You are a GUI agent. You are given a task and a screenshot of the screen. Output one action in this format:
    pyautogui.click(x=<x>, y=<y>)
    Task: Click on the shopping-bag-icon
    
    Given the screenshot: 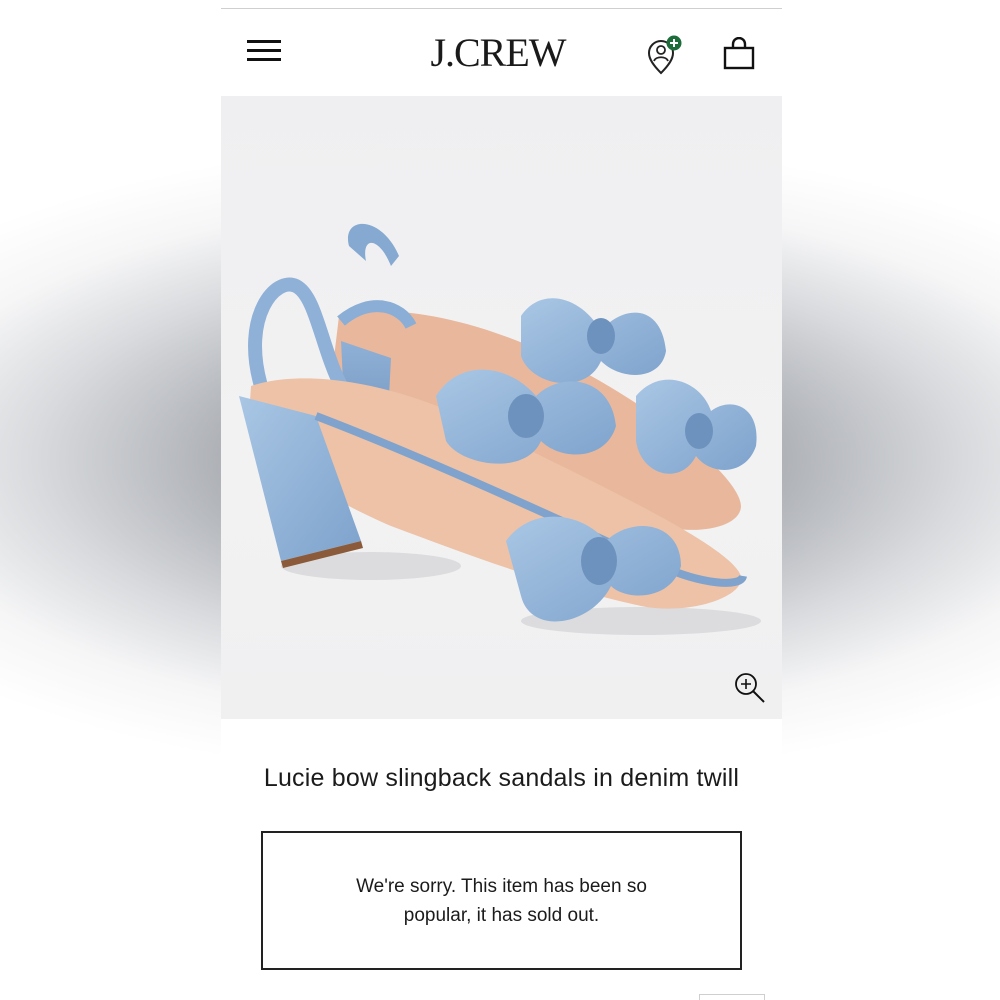 What is the action you would take?
    pyautogui.click(x=739, y=53)
    